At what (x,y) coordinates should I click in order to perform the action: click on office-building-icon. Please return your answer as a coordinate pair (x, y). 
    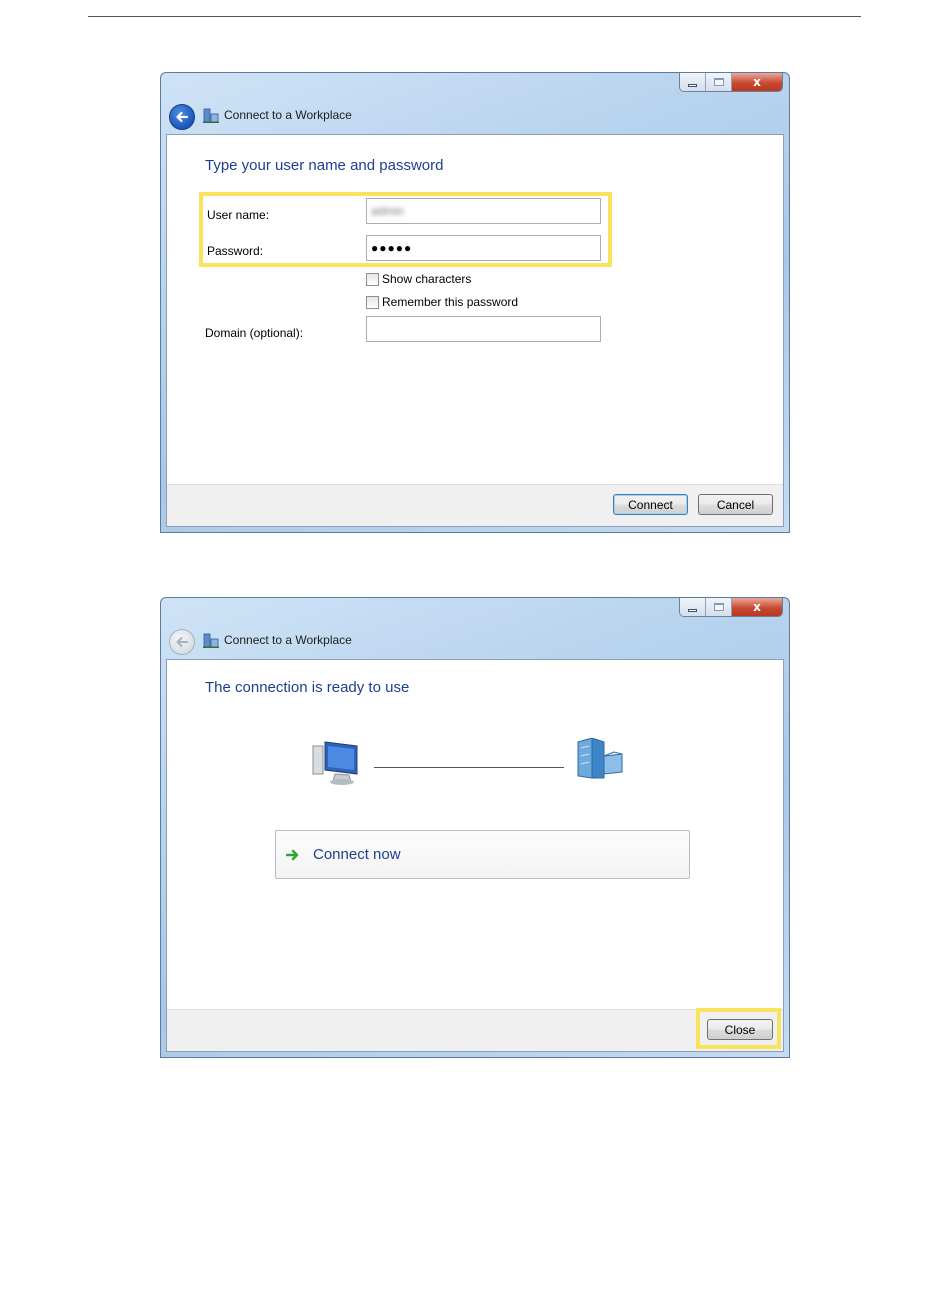
    Looking at the image, I should click on (600, 758).